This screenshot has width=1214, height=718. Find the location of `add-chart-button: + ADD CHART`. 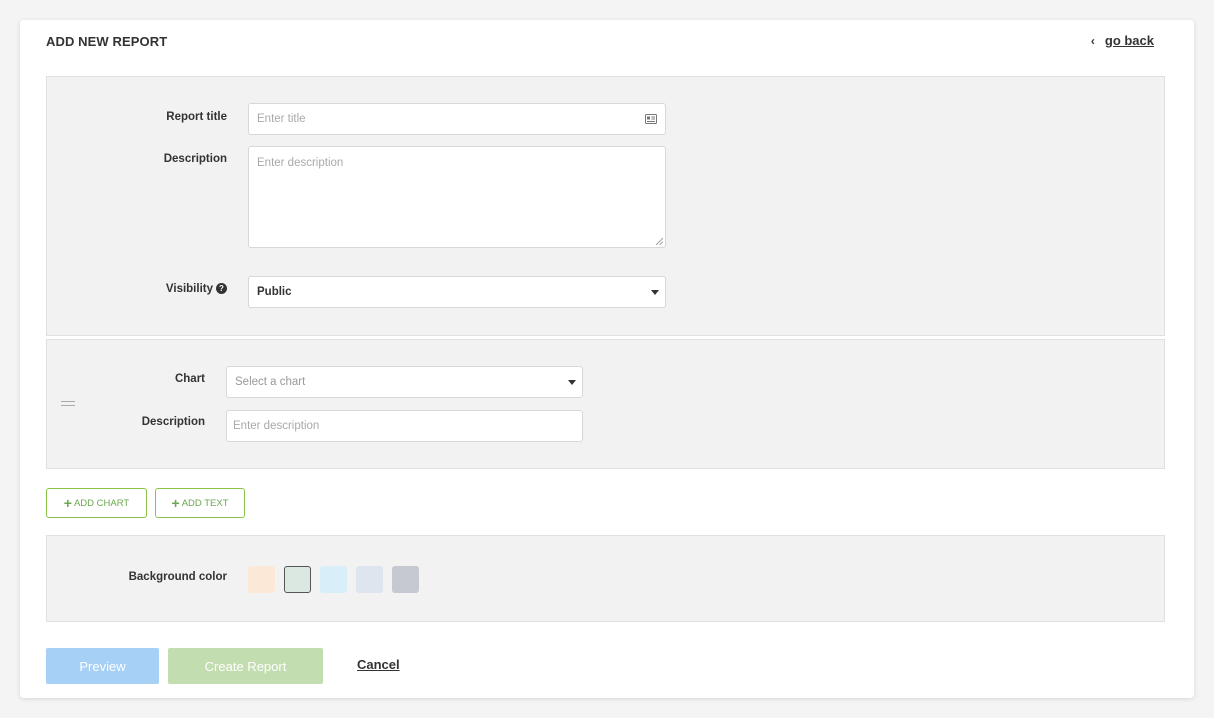

add-chart-button: + ADD CHART is located at coordinates (96, 503).